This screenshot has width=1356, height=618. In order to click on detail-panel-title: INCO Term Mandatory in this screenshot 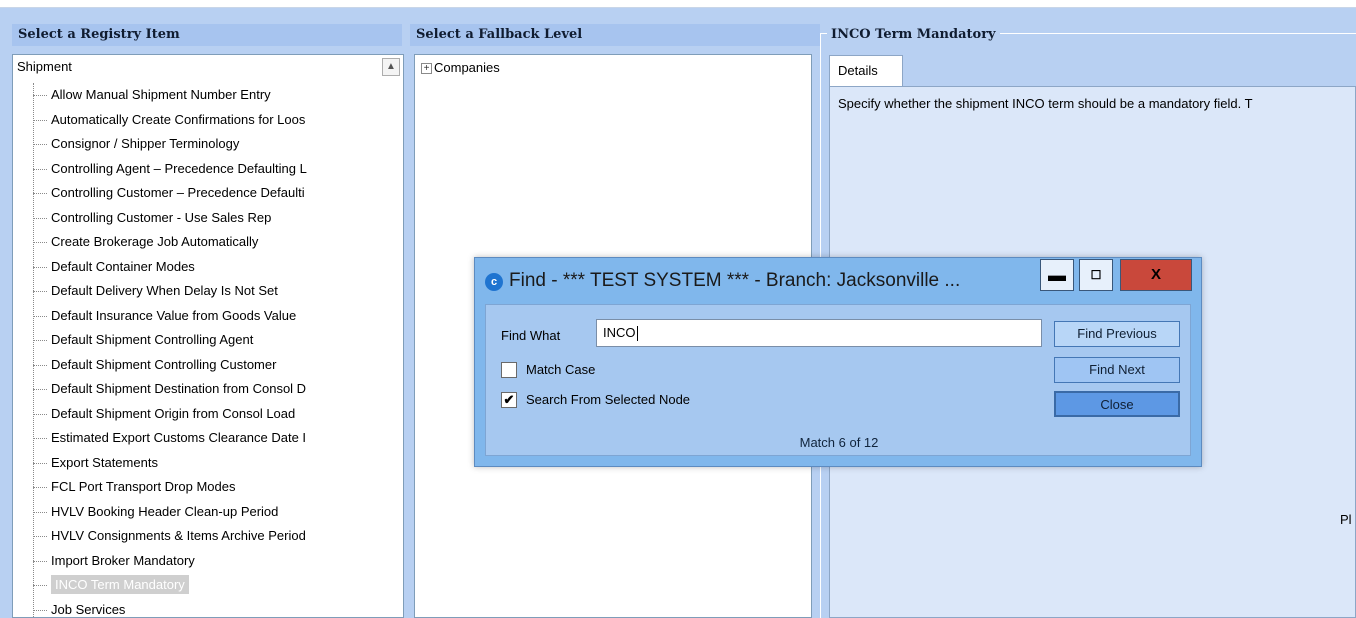, I will do `click(913, 35)`.